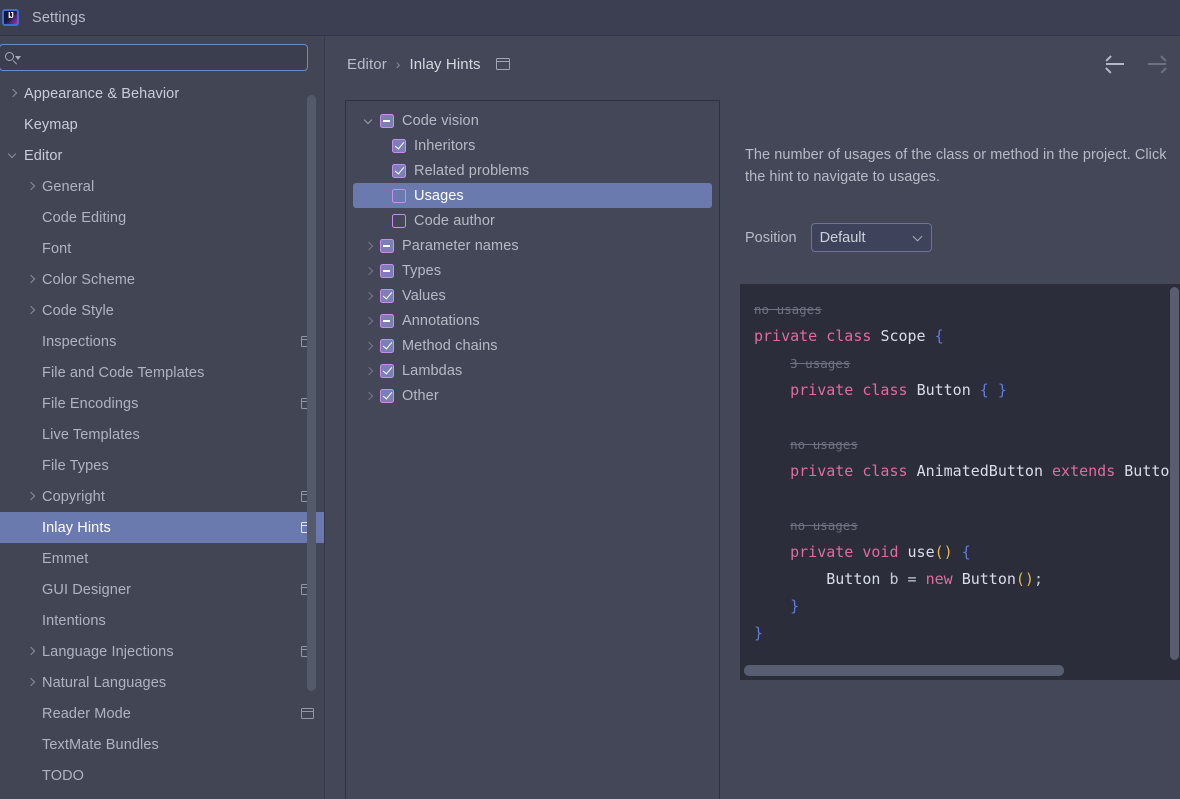  I want to click on checkbox-method-chains, so click(387, 345).